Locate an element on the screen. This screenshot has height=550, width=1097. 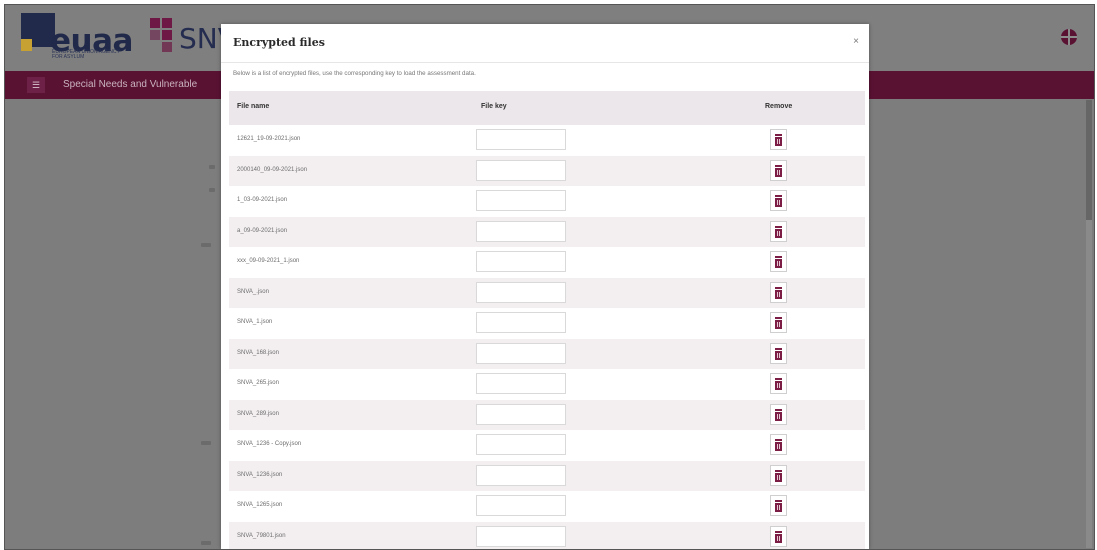
table-row: SNVA_.json is located at coordinates (547, 293).